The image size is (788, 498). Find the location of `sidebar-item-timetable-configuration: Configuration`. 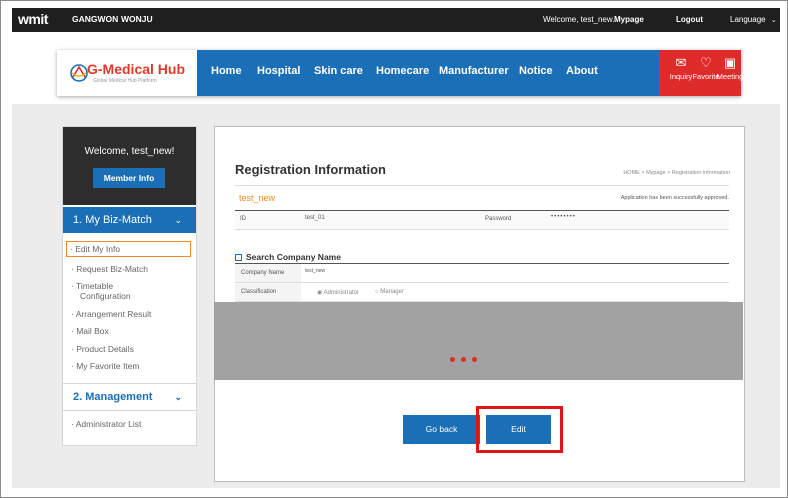

sidebar-item-timetable-configuration: Configuration is located at coordinates (105, 296).